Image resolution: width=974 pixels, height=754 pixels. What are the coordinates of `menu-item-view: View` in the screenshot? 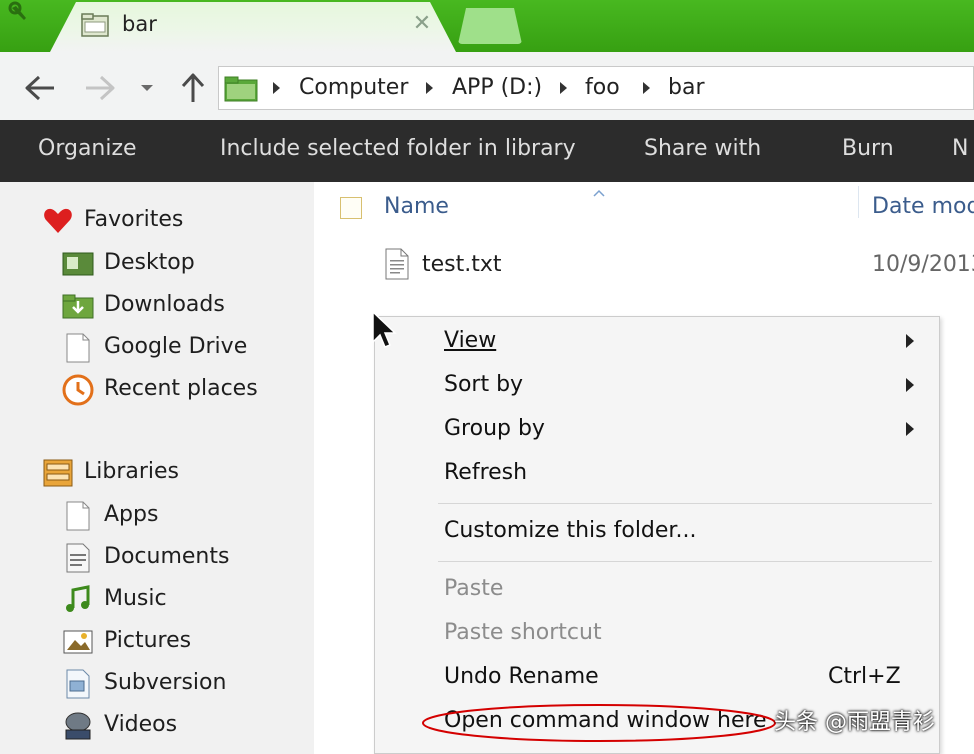 It's located at (470, 340).